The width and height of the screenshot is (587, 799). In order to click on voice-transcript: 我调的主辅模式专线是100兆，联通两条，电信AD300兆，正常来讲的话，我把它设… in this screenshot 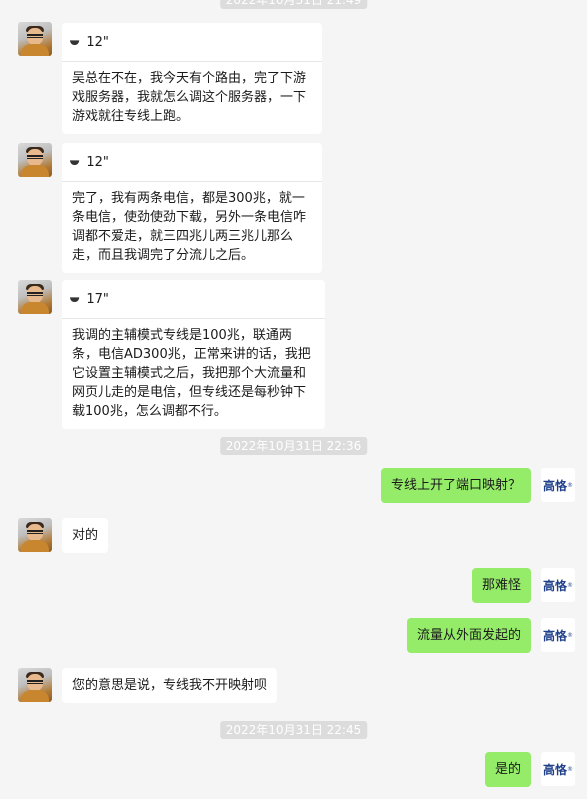, I will do `click(191, 373)`.